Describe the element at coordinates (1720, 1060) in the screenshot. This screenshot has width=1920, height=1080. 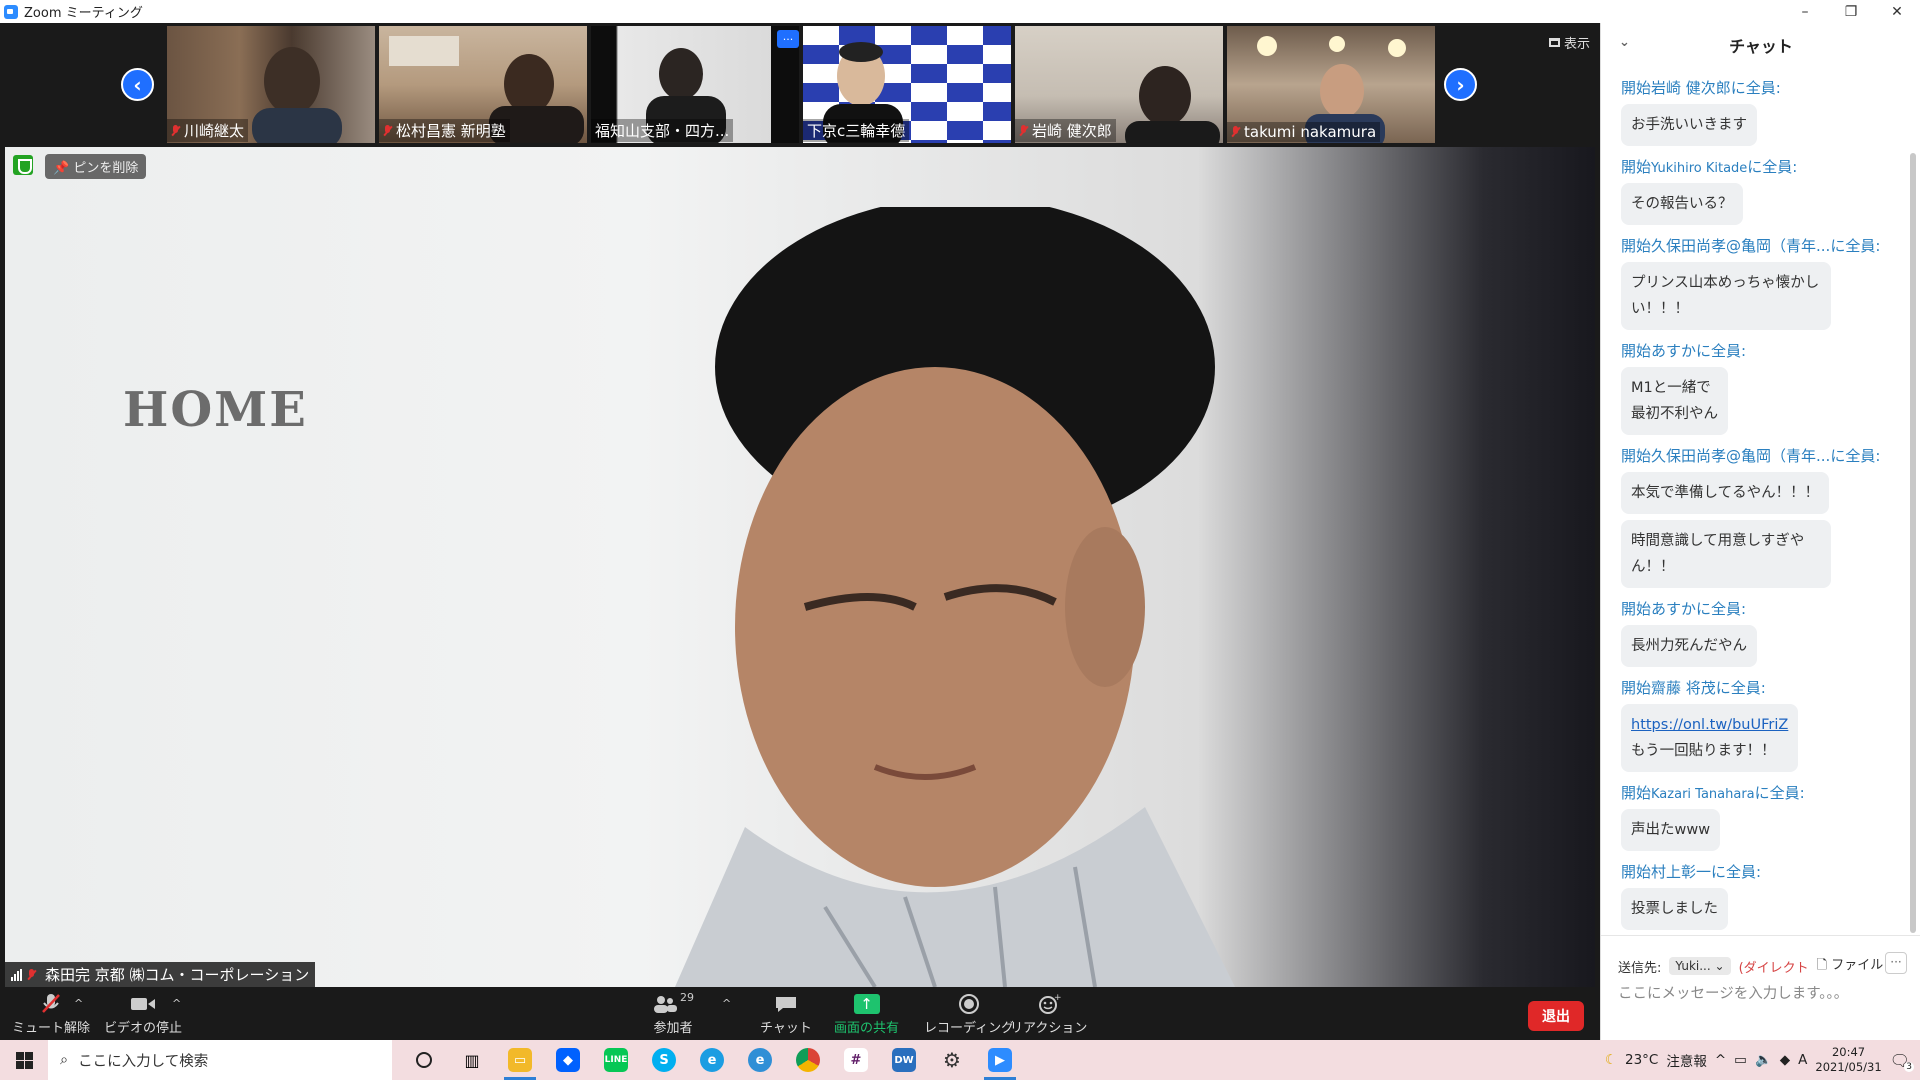
I see `chevron-up-icon: ^` at that location.